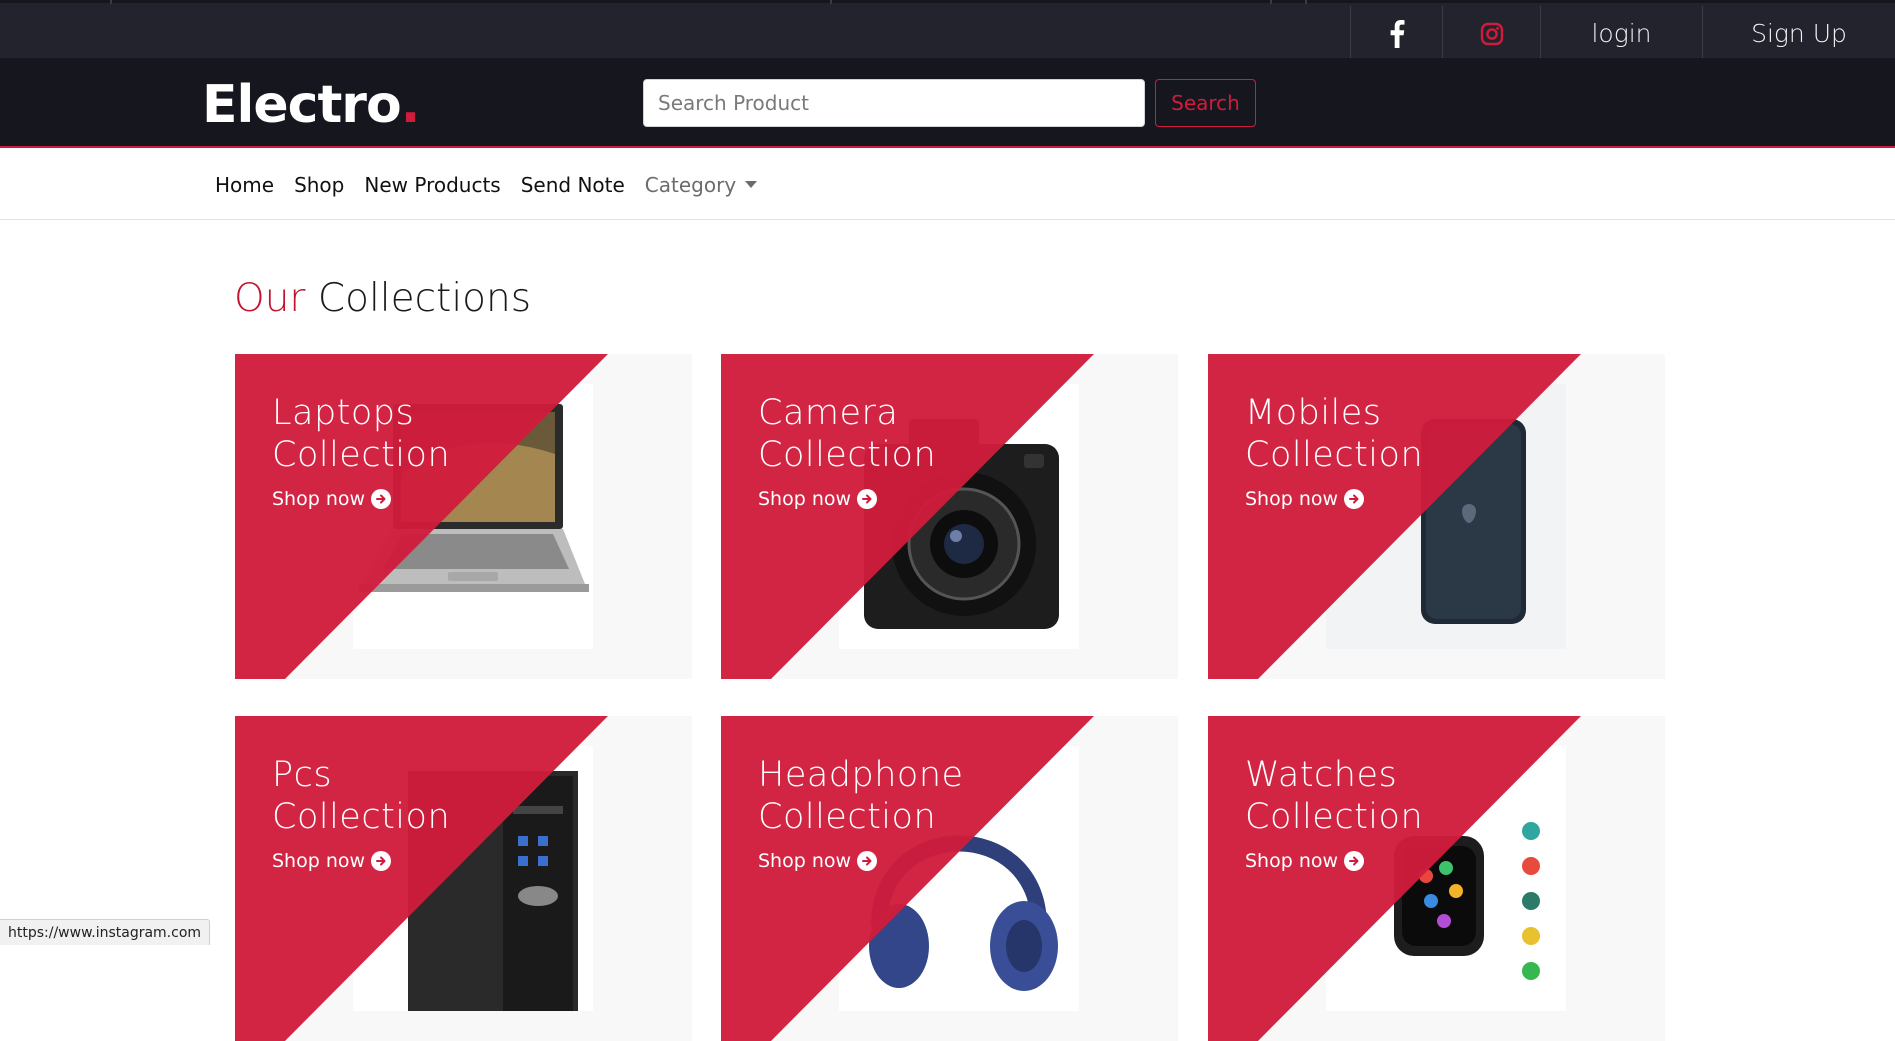  I want to click on header: Electro. Search, so click(947, 103).